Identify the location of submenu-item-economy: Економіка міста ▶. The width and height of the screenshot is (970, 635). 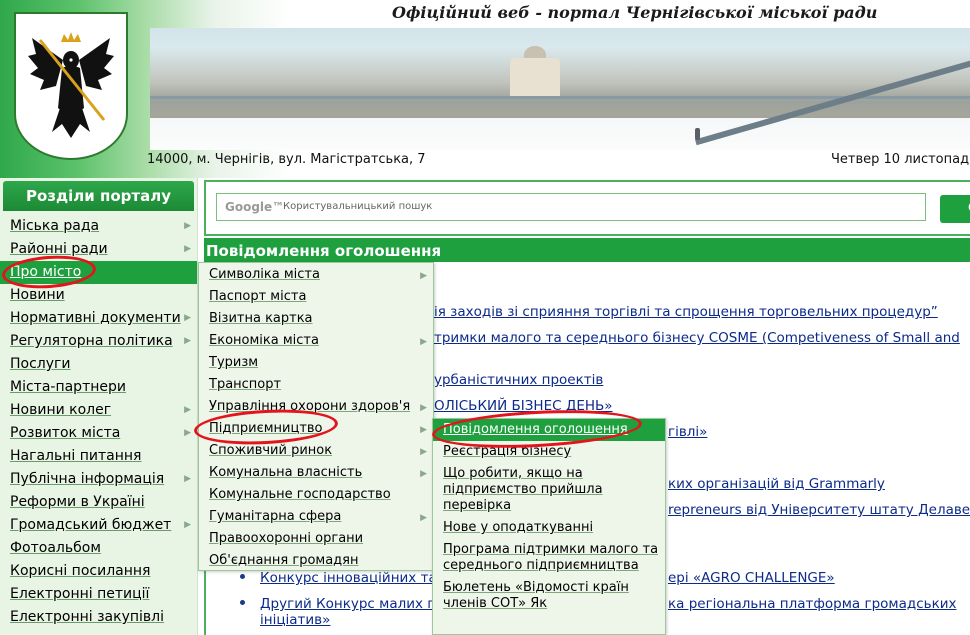
(316, 340).